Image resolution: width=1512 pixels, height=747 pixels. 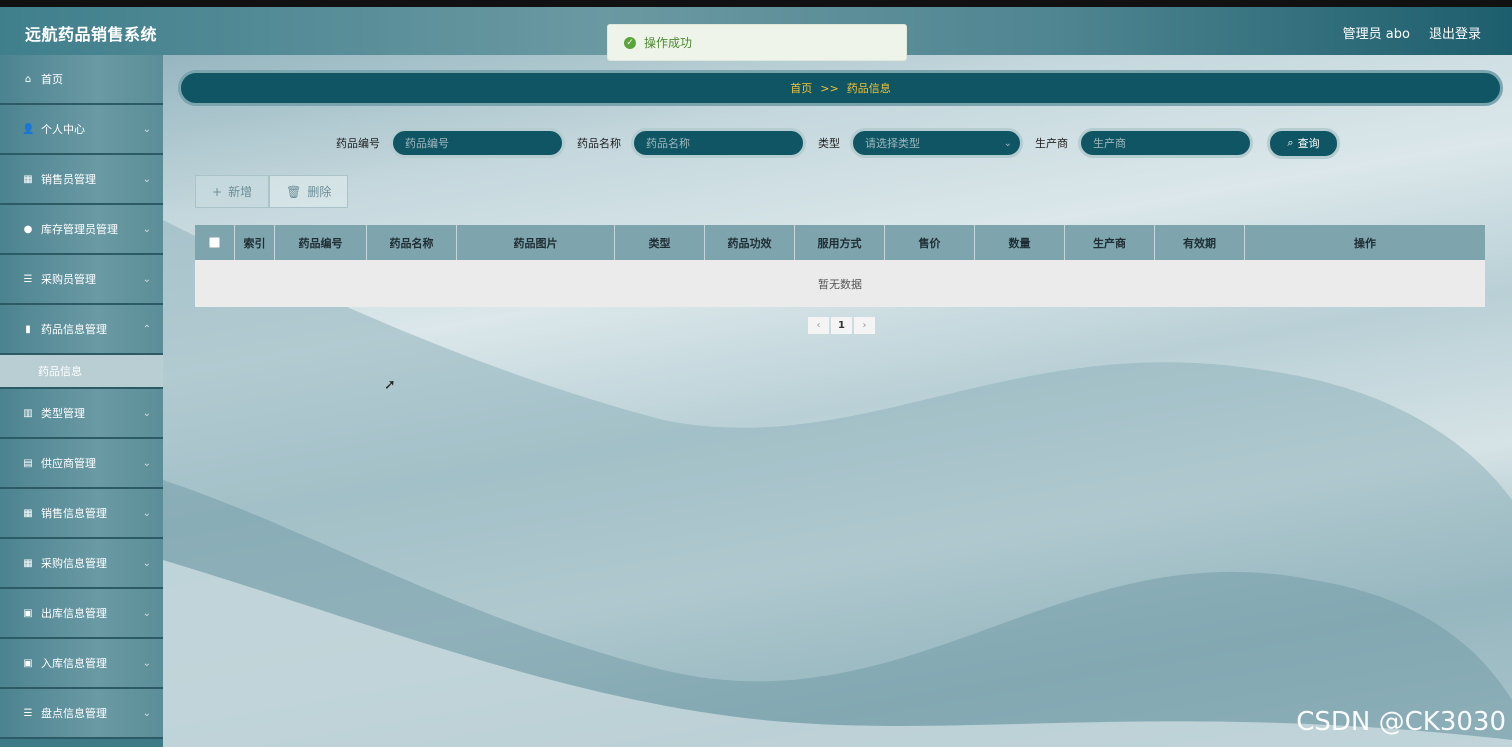 What do you see at coordinates (599, 143) in the screenshot?
I see `drug-name-label: 药品名称` at bounding box center [599, 143].